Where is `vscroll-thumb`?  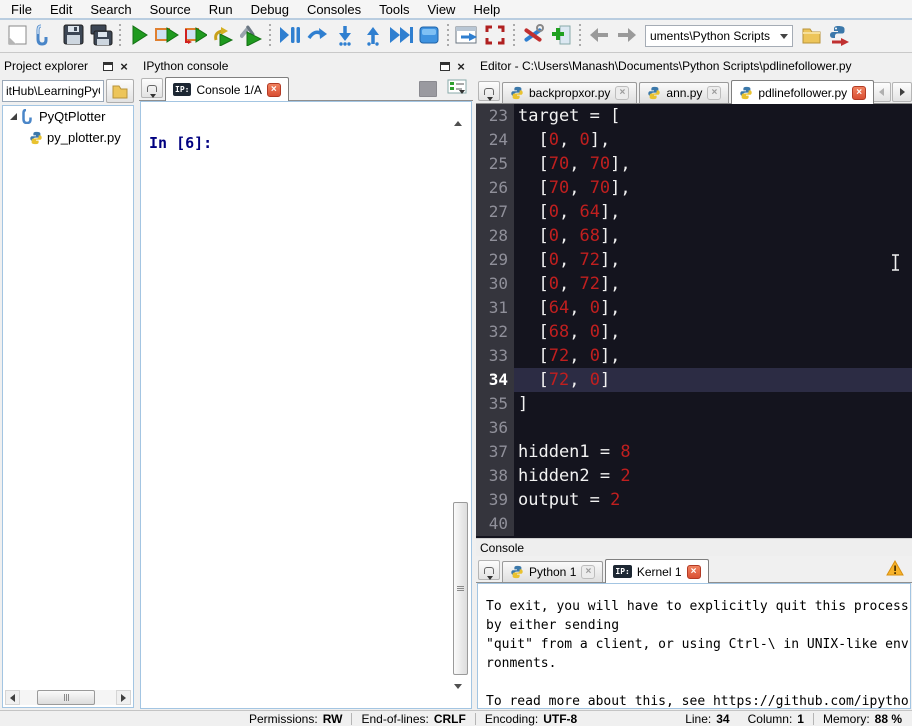
vscroll-thumb is located at coordinates (460, 588).